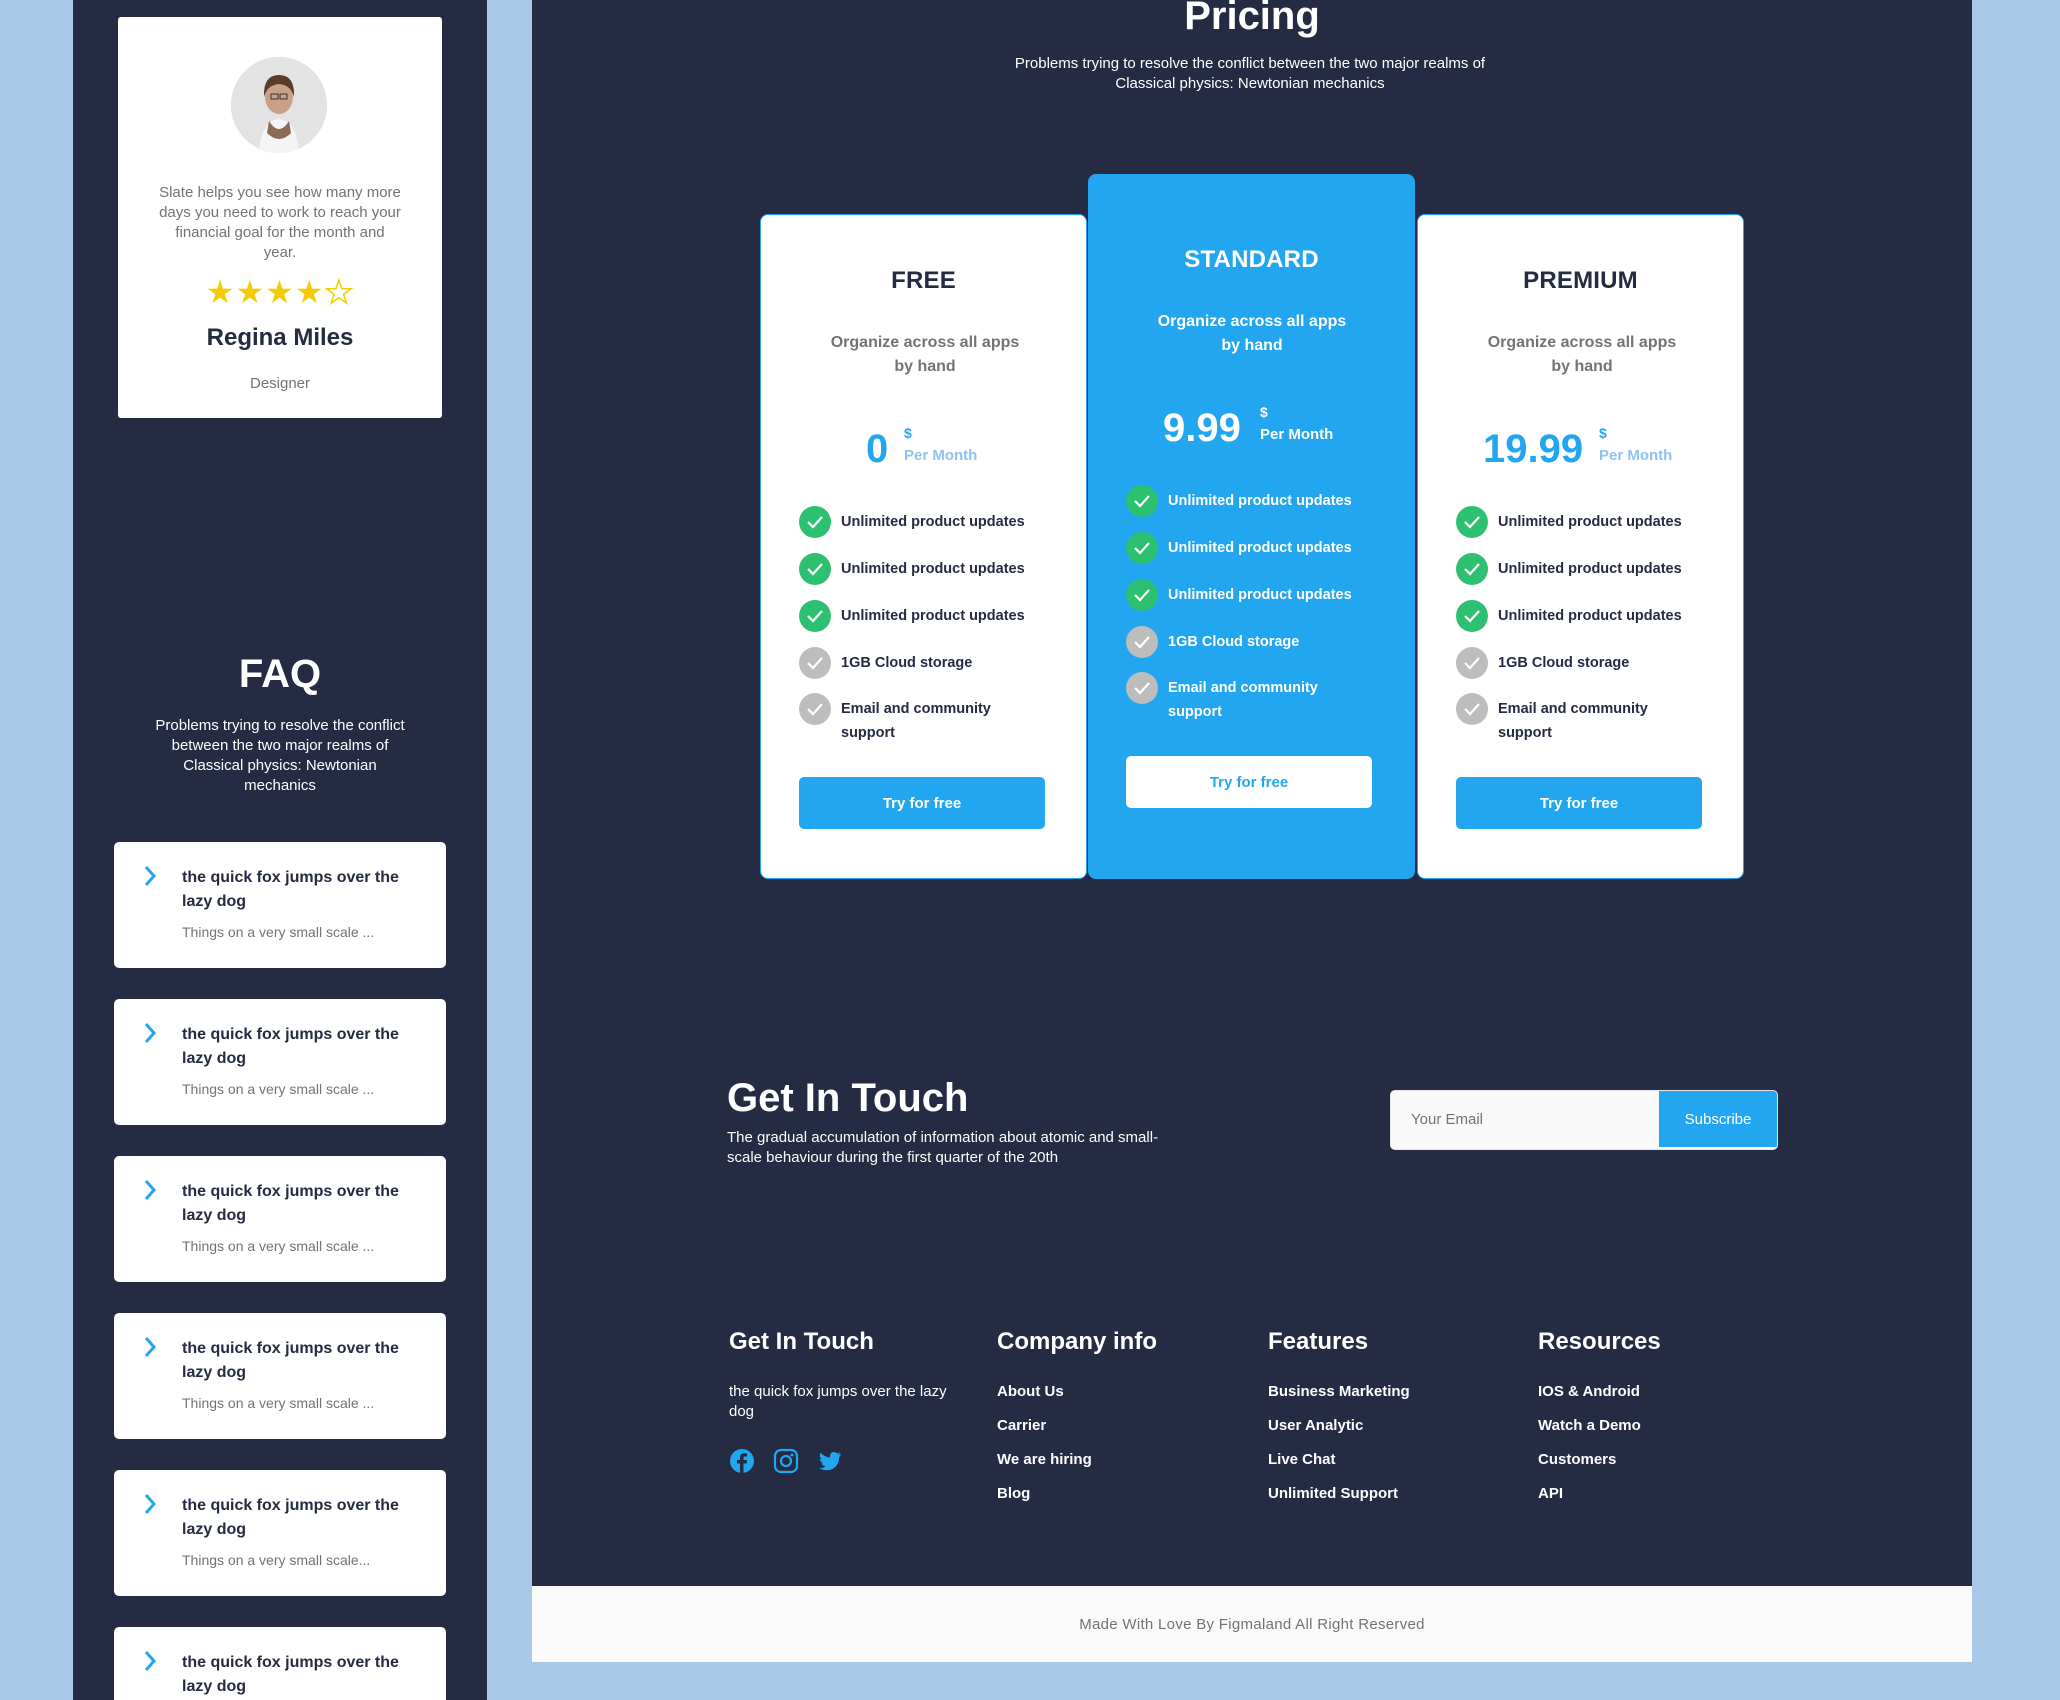 This screenshot has height=1700, width=2060. I want to click on footer-heading: Resources, so click(1599, 1341).